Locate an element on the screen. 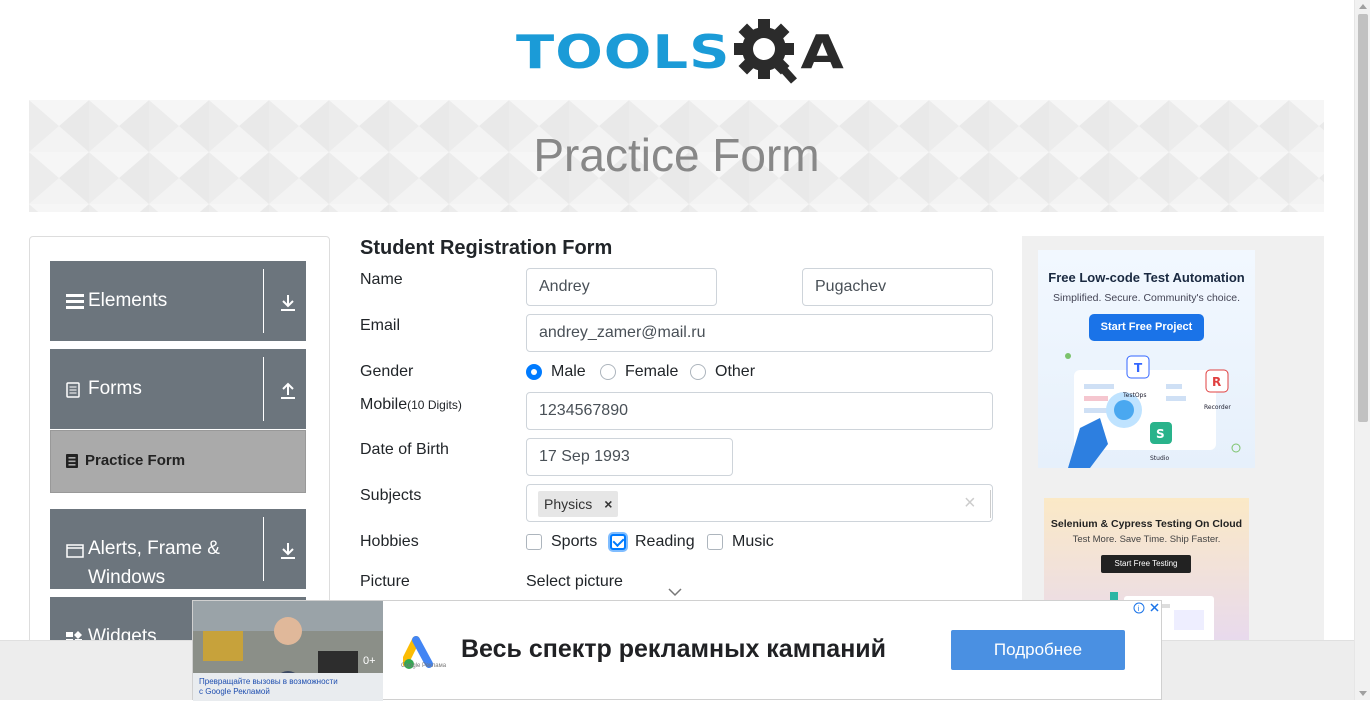 This screenshot has width=1370, height=701. clear-icon: × is located at coordinates (970, 503).